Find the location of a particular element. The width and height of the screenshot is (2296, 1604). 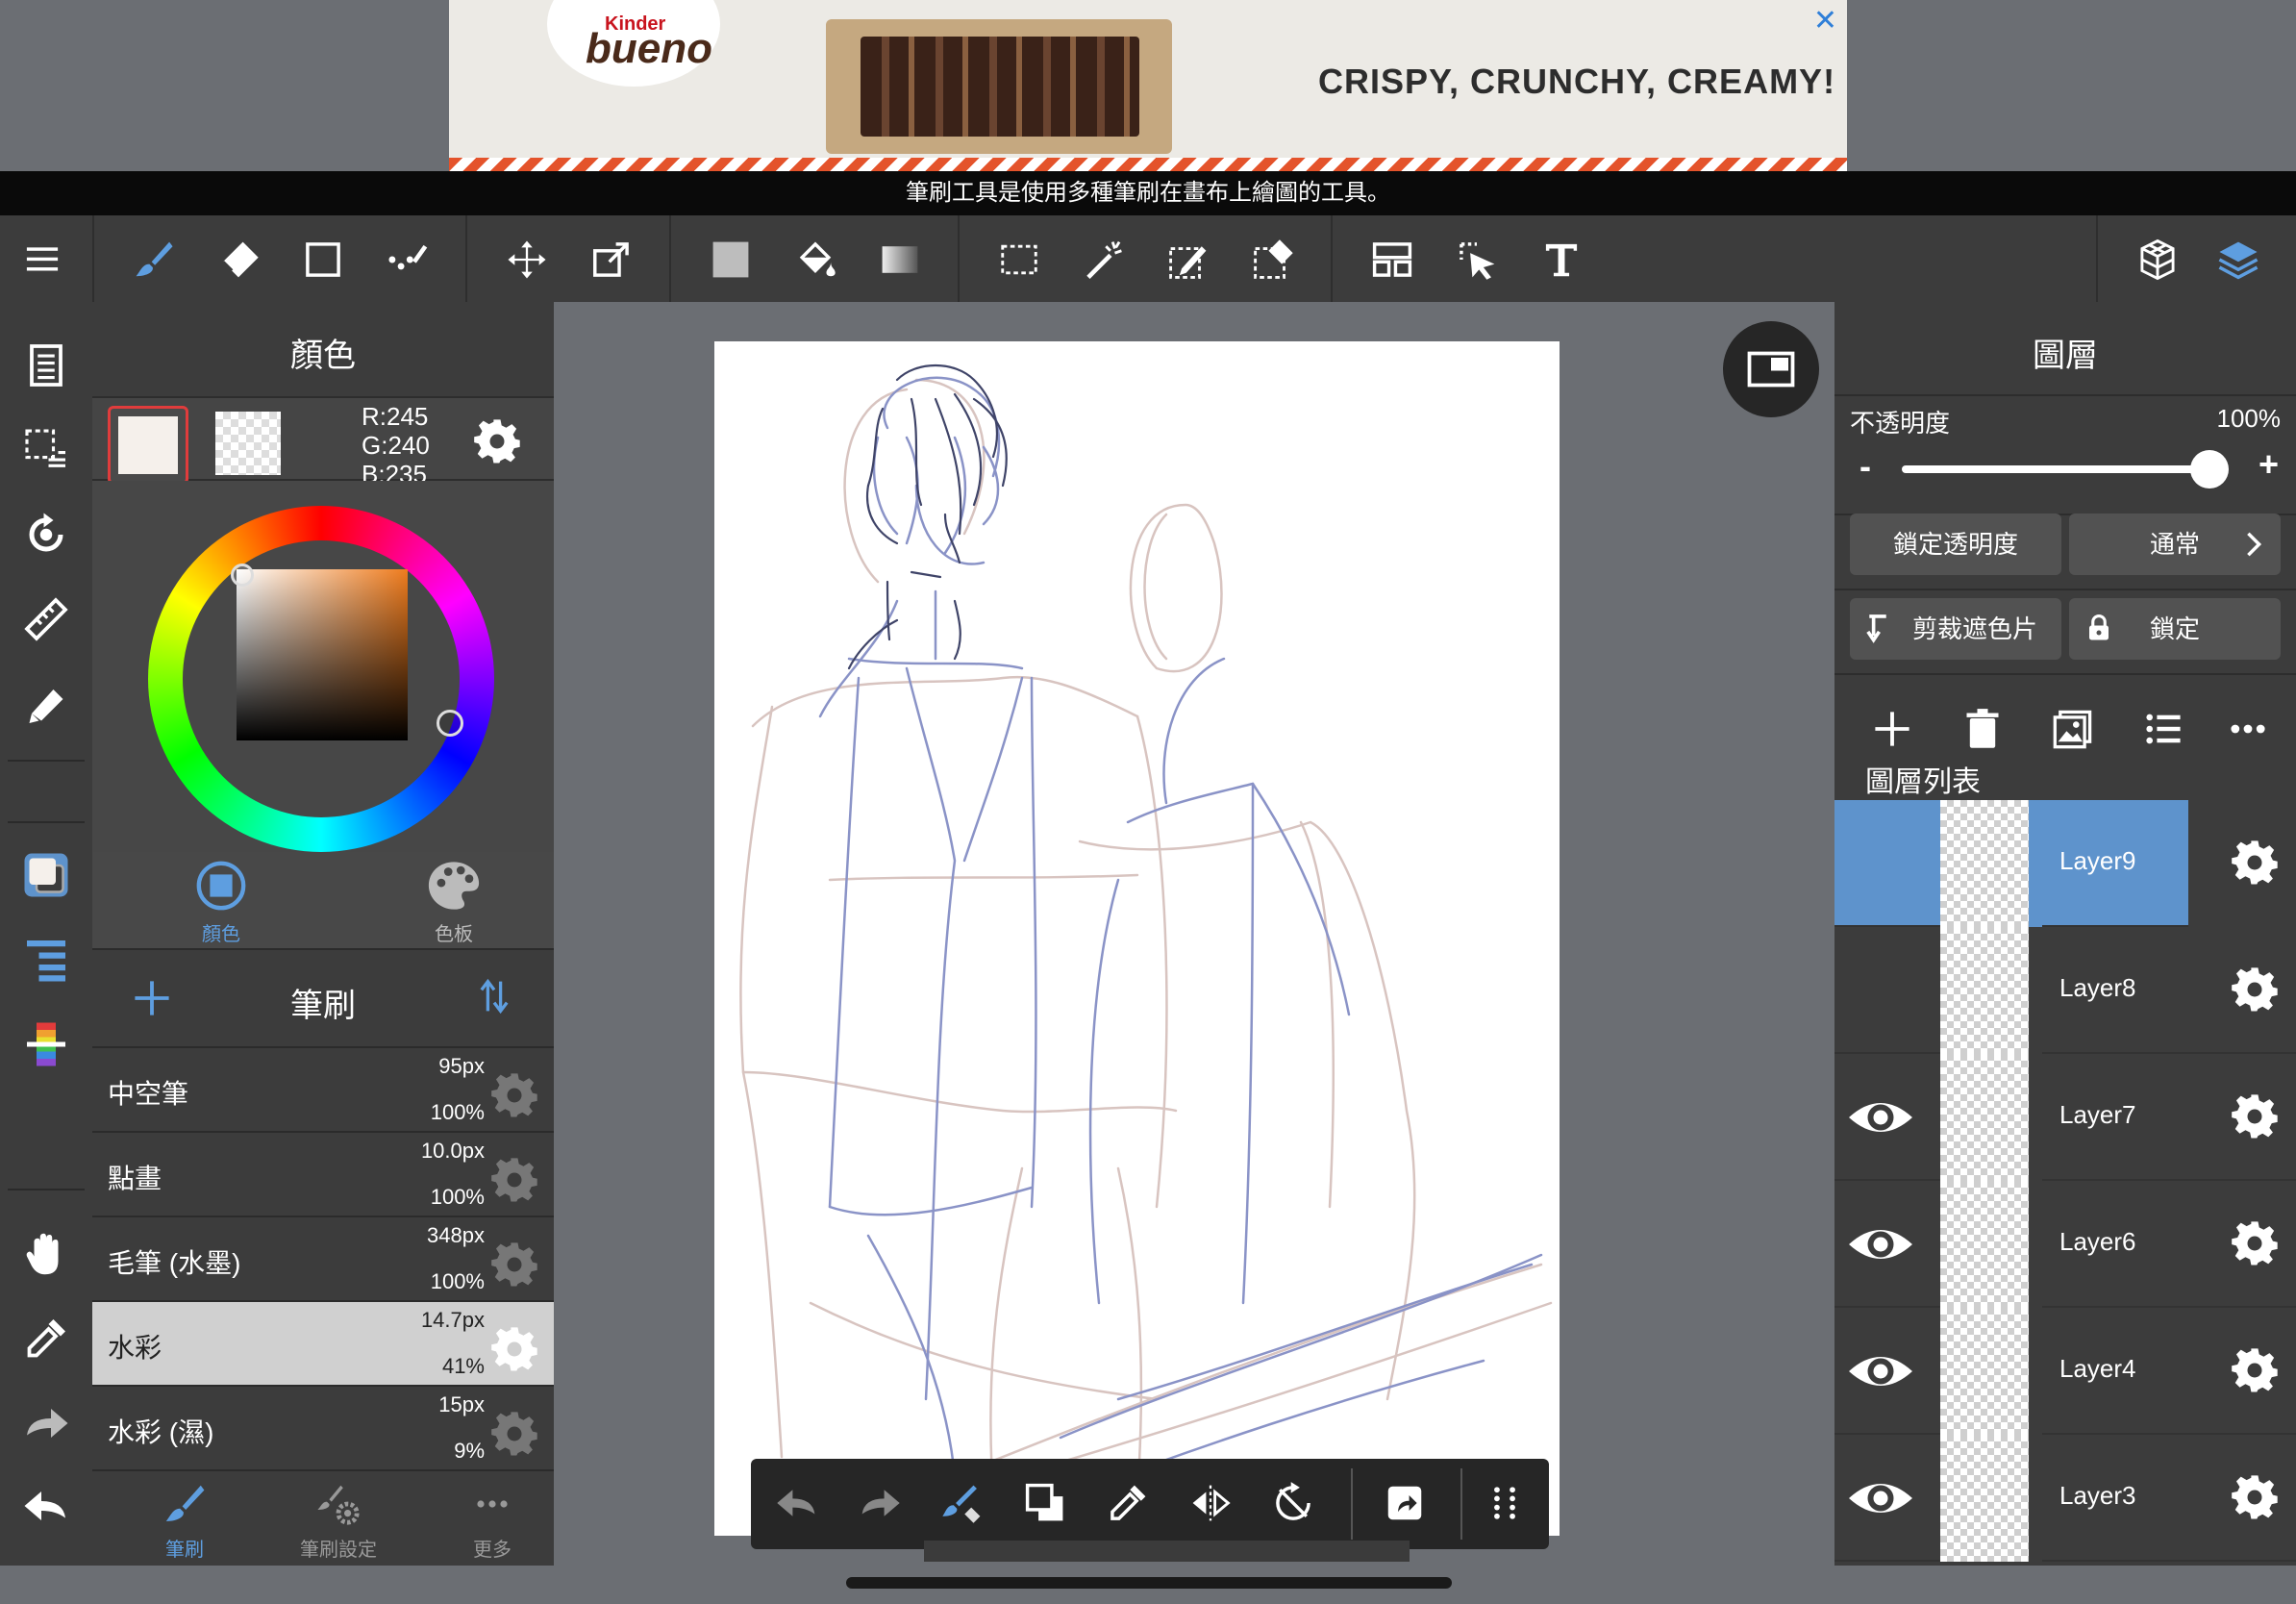

rectangle-icon is located at coordinates (323, 260).